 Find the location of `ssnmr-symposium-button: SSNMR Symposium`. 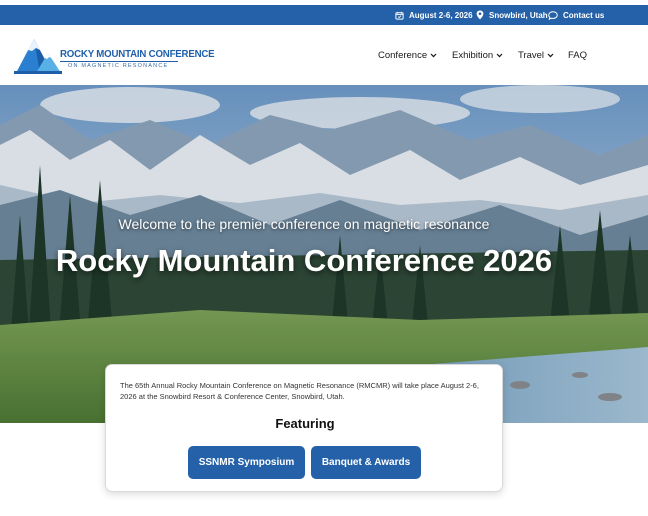

ssnmr-symposium-button: SSNMR Symposium is located at coordinates (246, 462).